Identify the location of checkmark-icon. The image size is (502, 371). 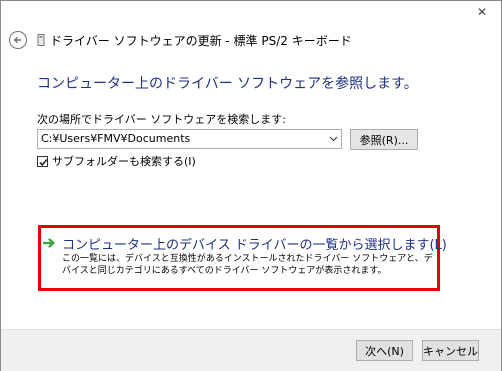
(43, 162).